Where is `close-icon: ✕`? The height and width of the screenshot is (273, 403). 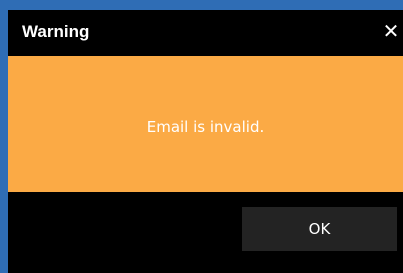 close-icon: ✕ is located at coordinates (391, 31).